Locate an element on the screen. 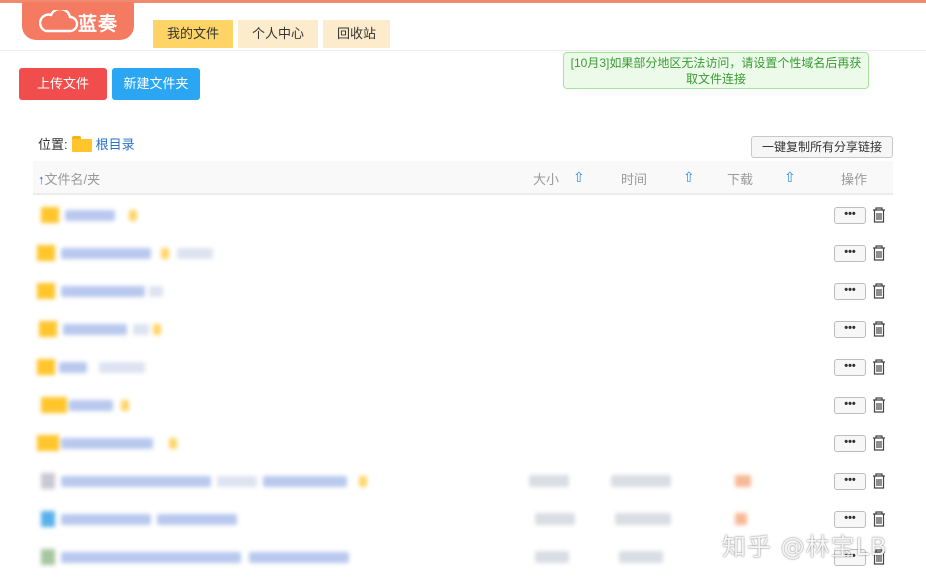 This screenshot has height=580, width=926. cloud-icon is located at coordinates (58, 21).